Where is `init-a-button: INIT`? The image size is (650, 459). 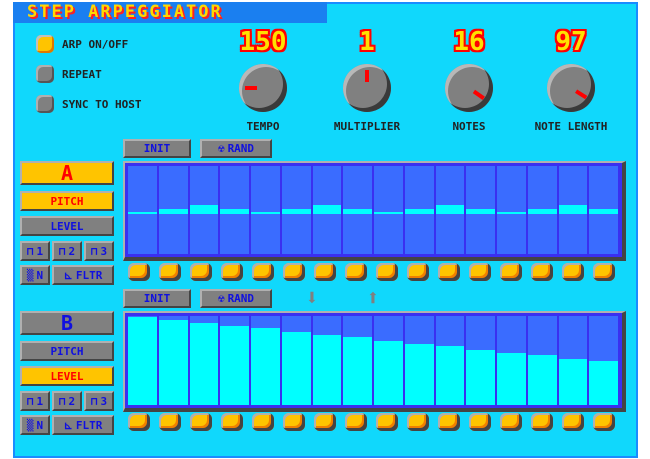 init-a-button: INIT is located at coordinates (157, 148).